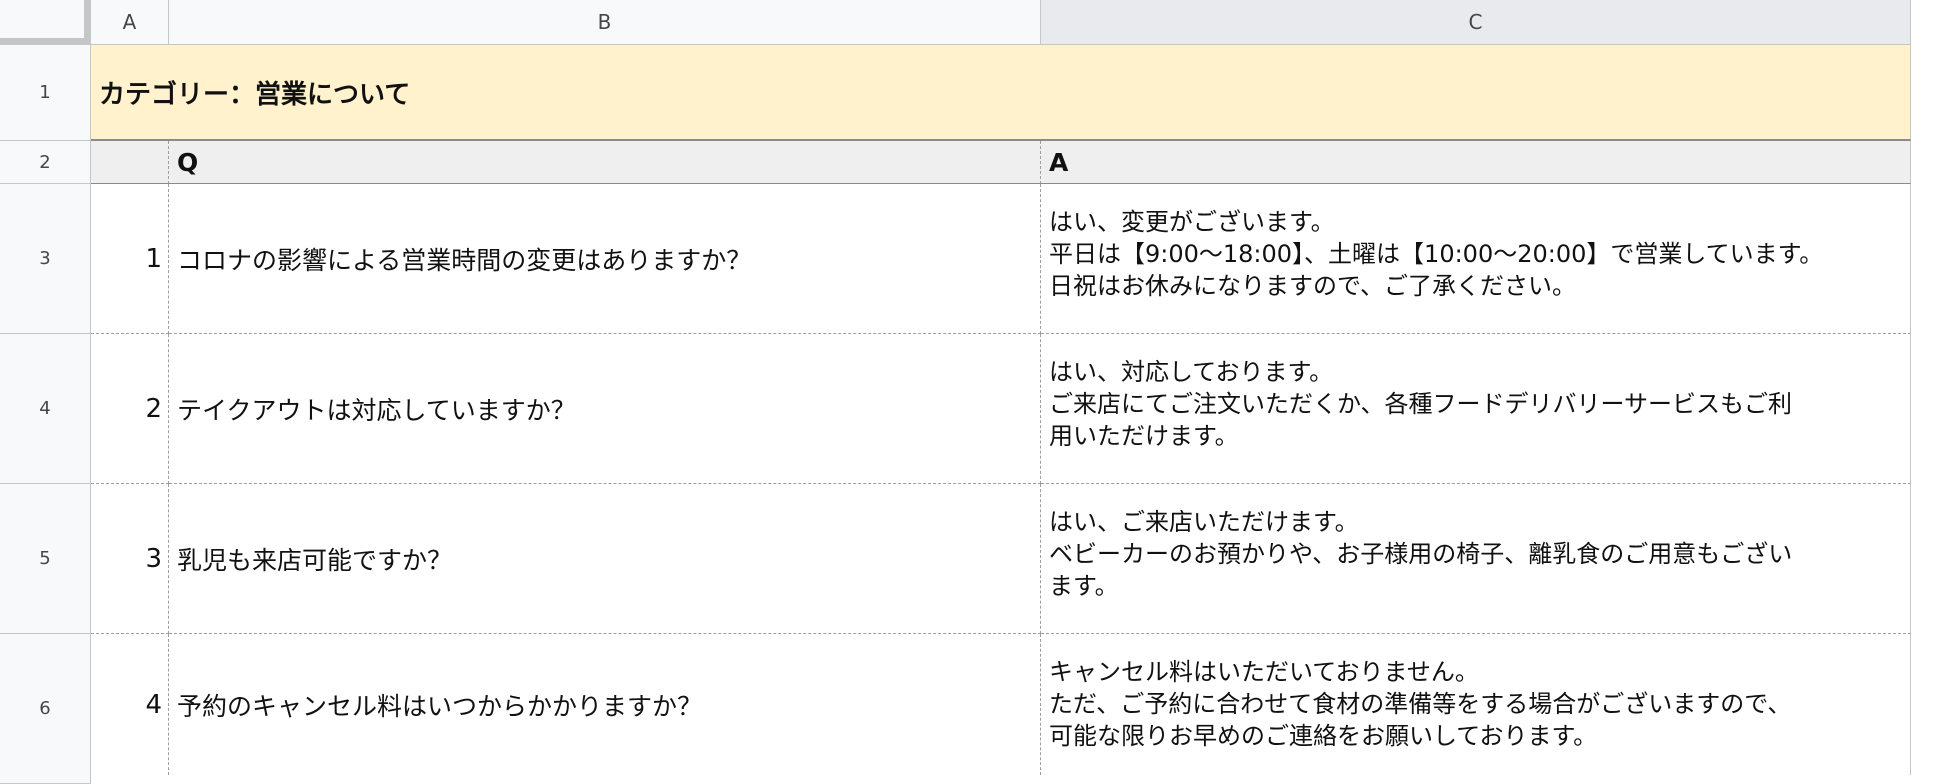  Describe the element at coordinates (45, 559) in the screenshot. I see `row-header-5: 5` at that location.